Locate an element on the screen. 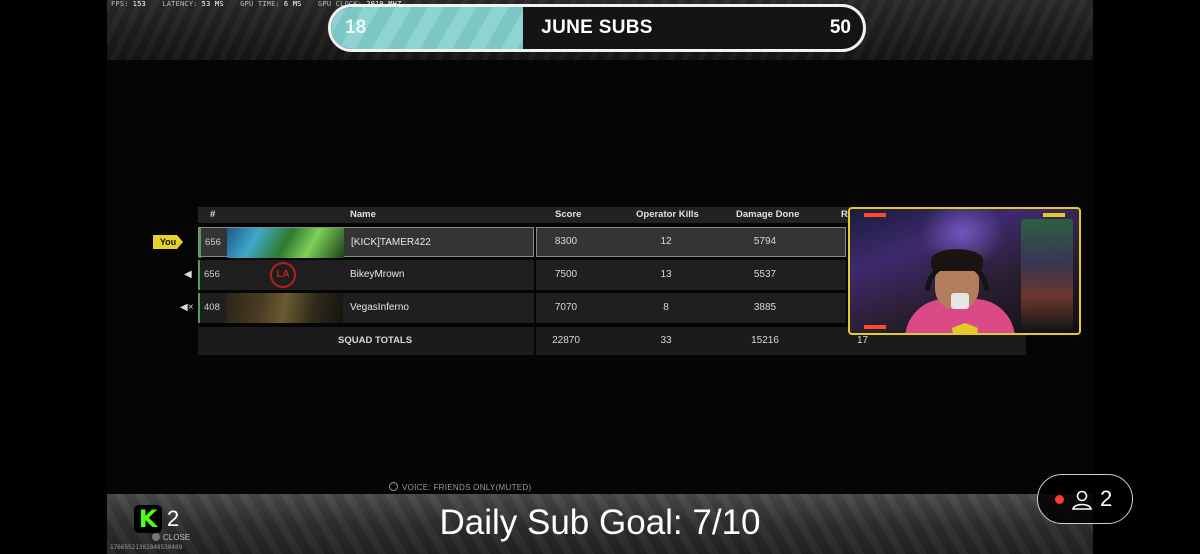 This screenshot has height=554, width=1200. totals-extra: 17 is located at coordinates (863, 340).